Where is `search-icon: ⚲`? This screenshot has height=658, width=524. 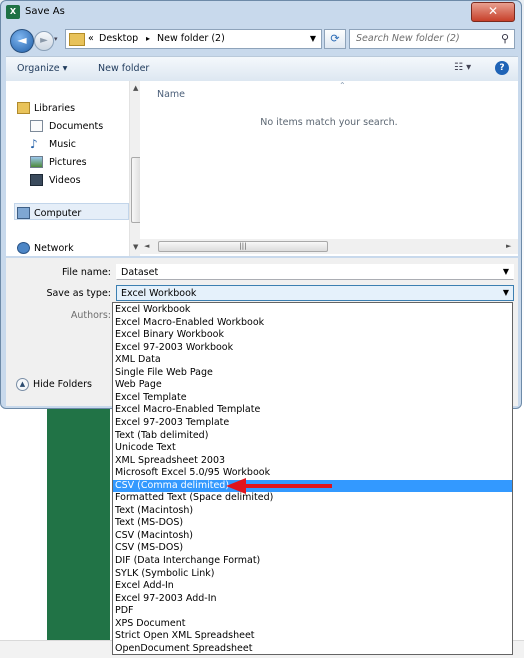
search-icon: ⚲ is located at coordinates (505, 38).